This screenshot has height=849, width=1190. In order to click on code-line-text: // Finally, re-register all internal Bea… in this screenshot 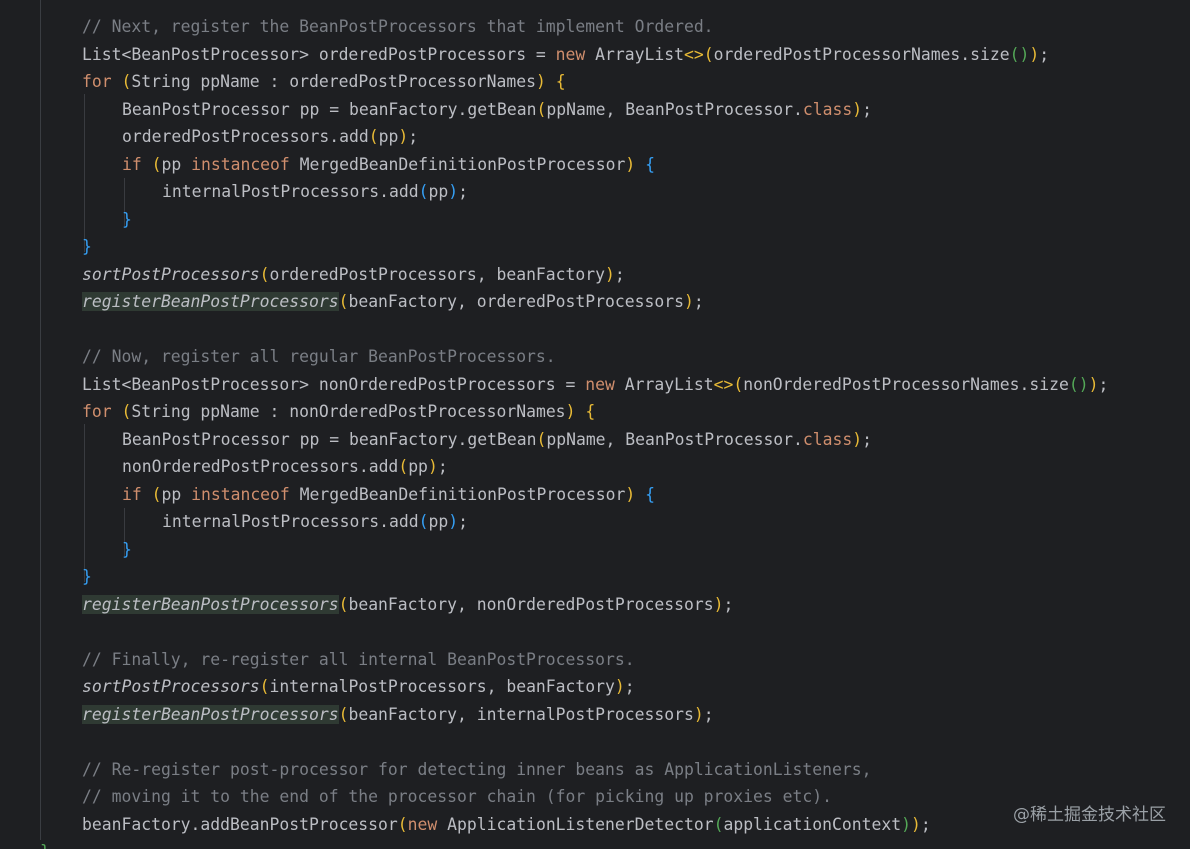, I will do `click(358, 659)`.